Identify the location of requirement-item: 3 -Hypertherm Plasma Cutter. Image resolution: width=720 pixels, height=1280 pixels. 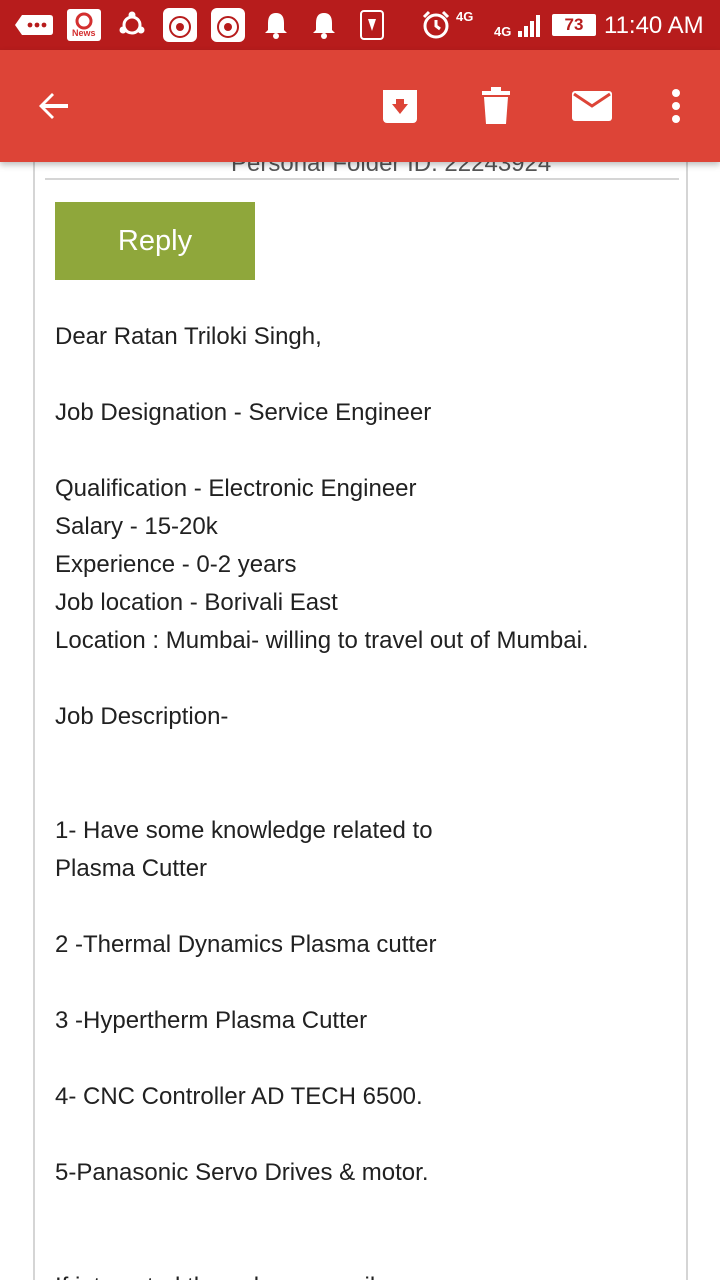
(211, 1020).